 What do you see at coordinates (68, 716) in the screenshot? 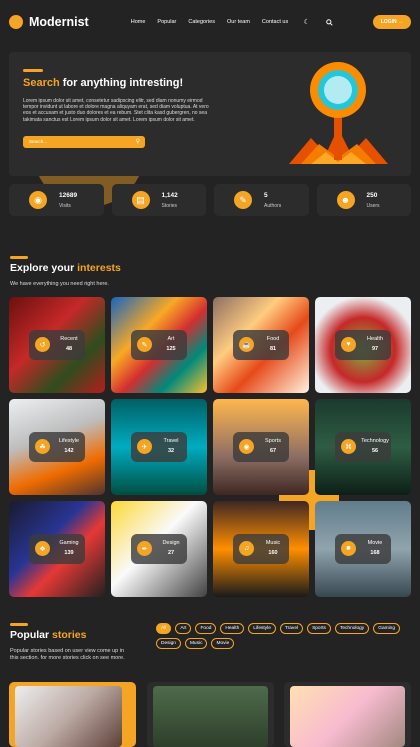
I see `story-image-writing` at bounding box center [68, 716].